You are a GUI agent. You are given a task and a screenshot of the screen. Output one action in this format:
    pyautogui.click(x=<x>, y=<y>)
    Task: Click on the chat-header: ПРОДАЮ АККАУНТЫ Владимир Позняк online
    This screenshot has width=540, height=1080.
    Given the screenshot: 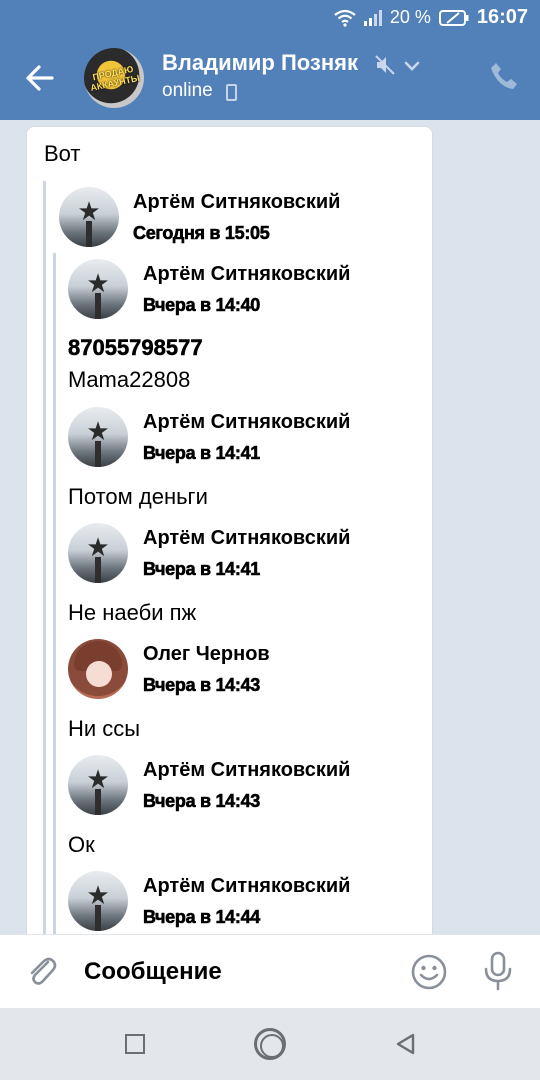 What is the action you would take?
    pyautogui.click(x=270, y=78)
    